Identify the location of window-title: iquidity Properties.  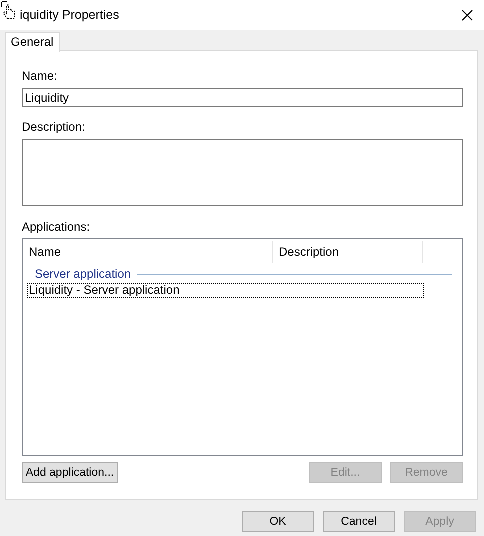
(70, 15).